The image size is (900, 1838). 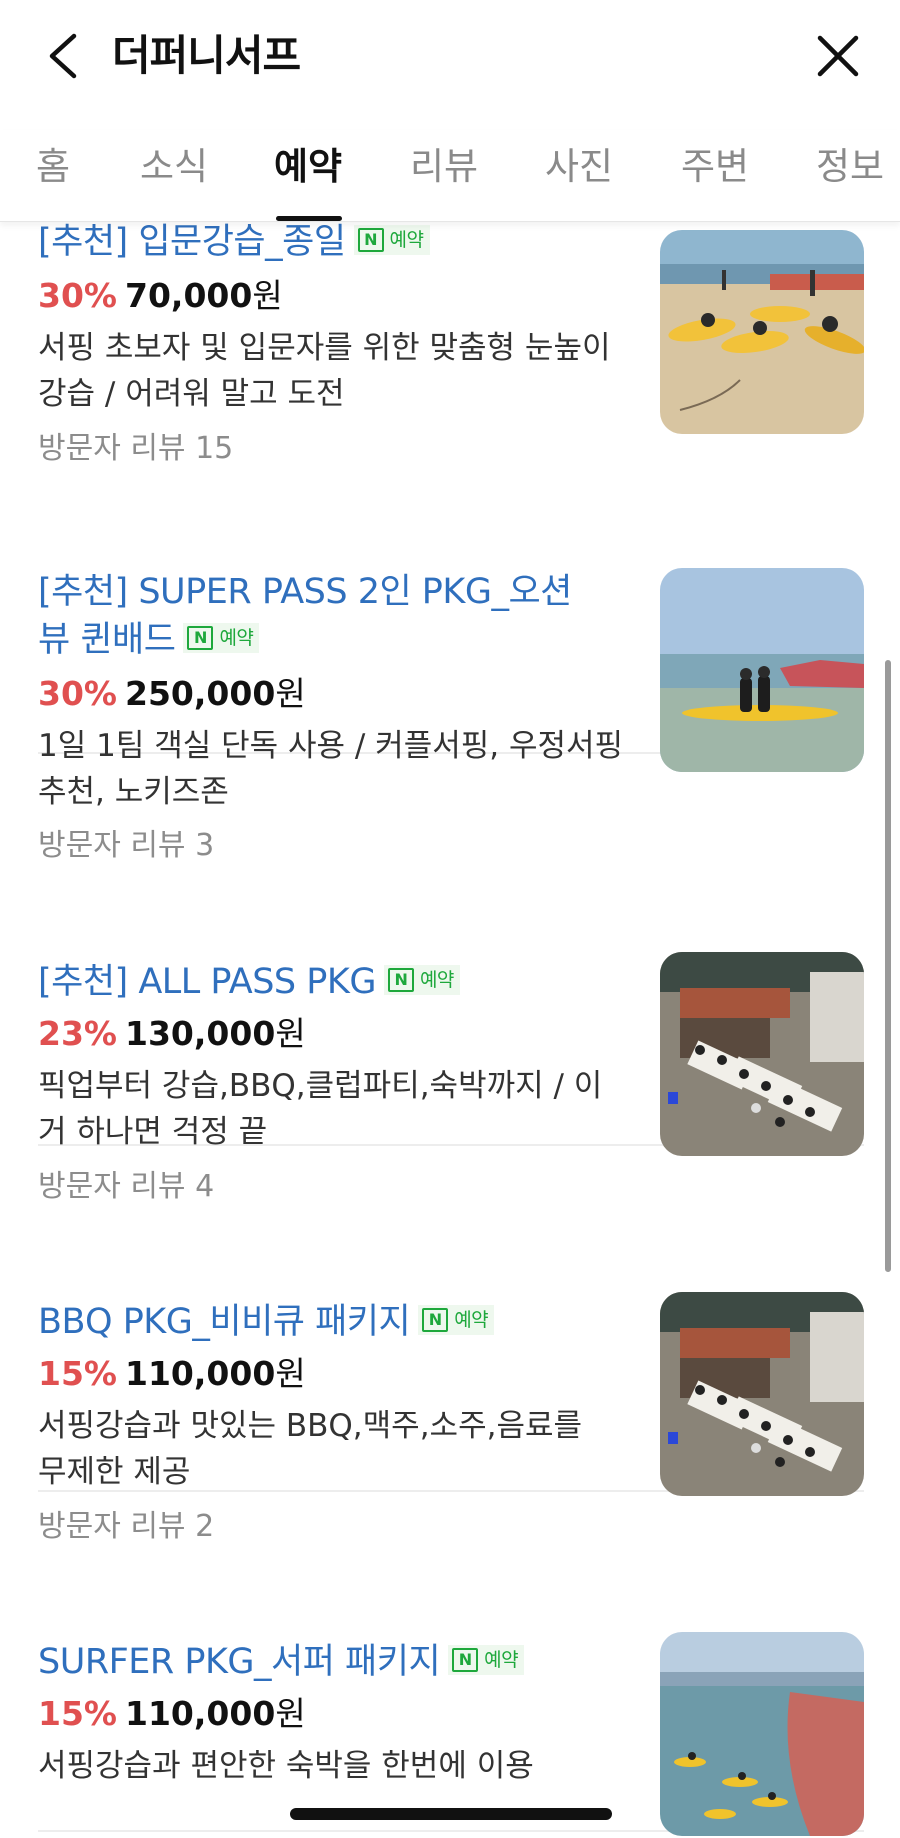 What do you see at coordinates (310, 1426) in the screenshot?
I see `desc-line: 서핑강습과 맛있는 BBQ,맥주,소주,음료를` at bounding box center [310, 1426].